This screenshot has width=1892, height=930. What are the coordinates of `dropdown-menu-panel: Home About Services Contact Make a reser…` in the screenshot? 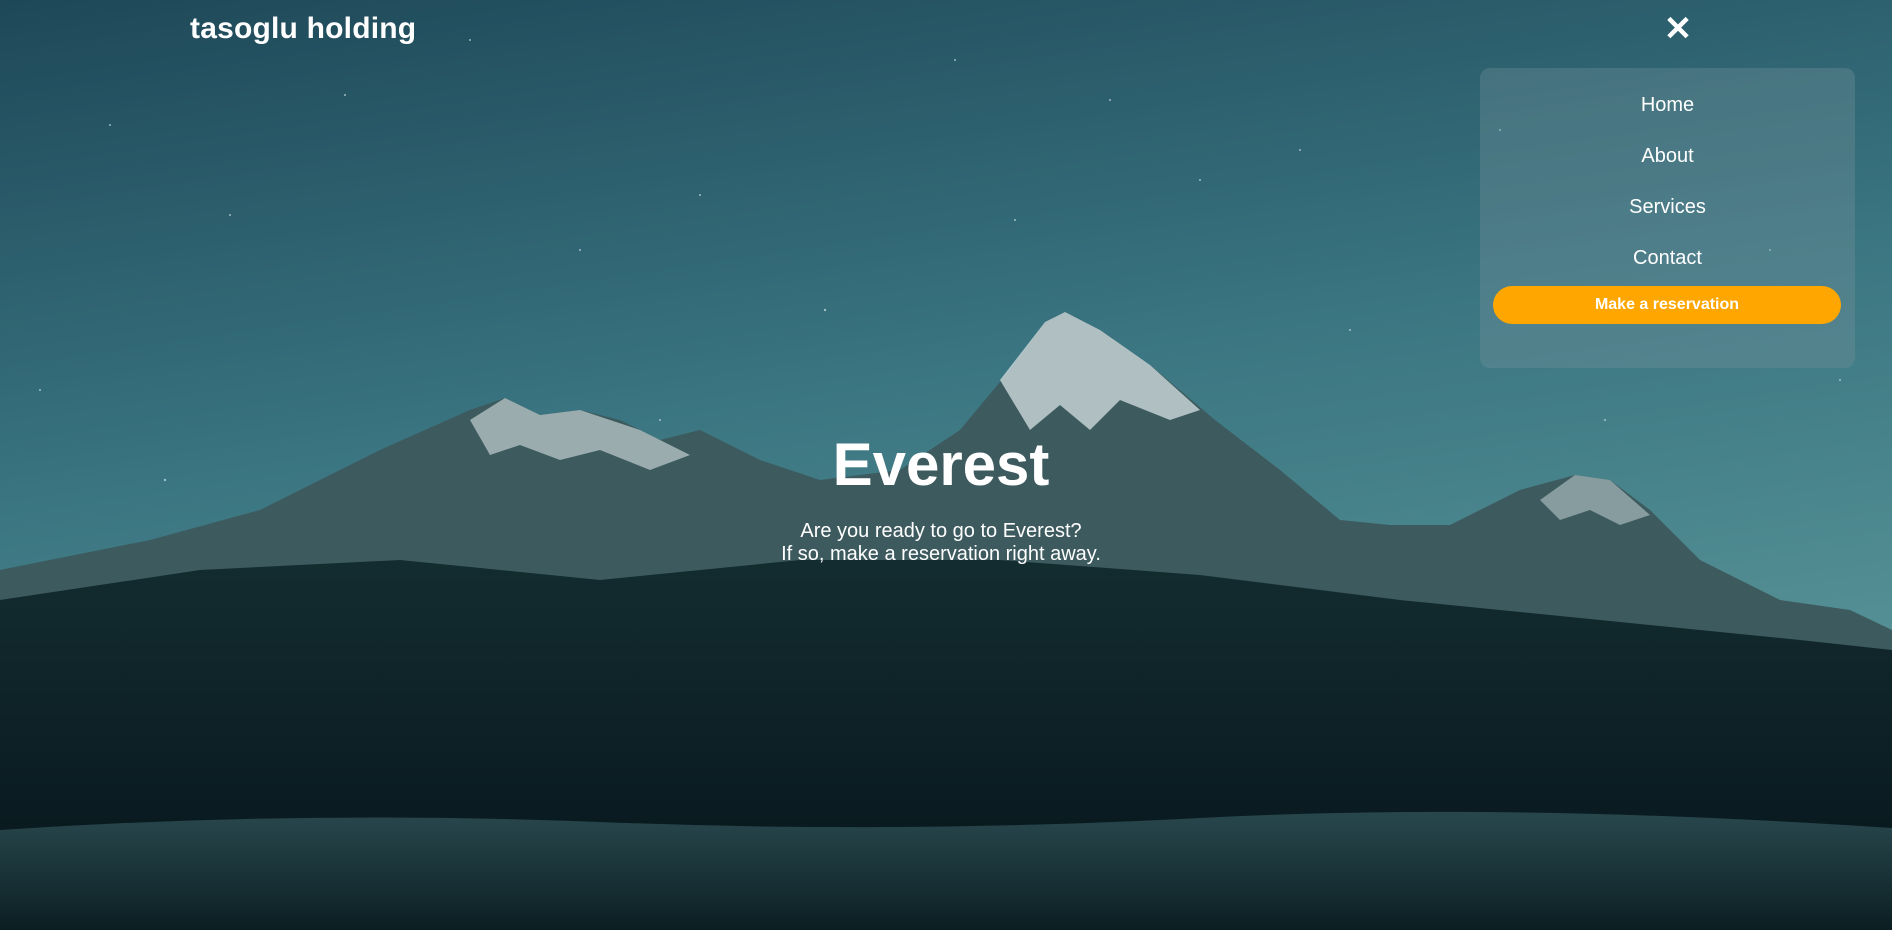 It's located at (1667, 218).